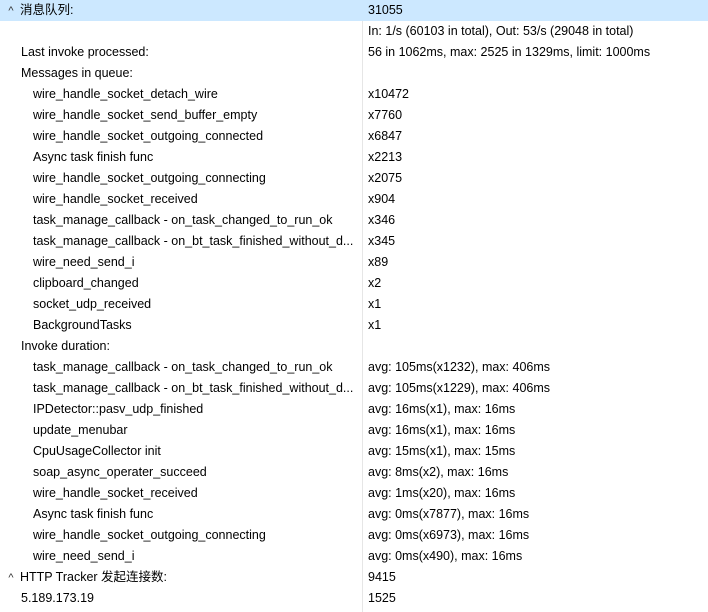  Describe the element at coordinates (459, 367) in the screenshot. I see `invoke-stats: avg: 105ms(x1232), max: 406ms` at that location.